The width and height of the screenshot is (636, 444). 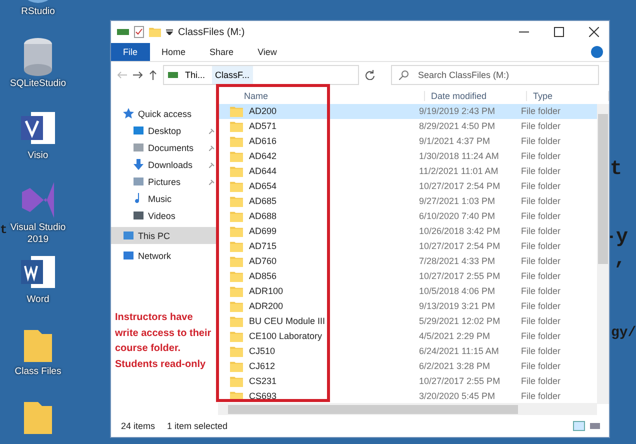 What do you see at coordinates (4, 230) in the screenshot?
I see `background-text: t` at bounding box center [4, 230].